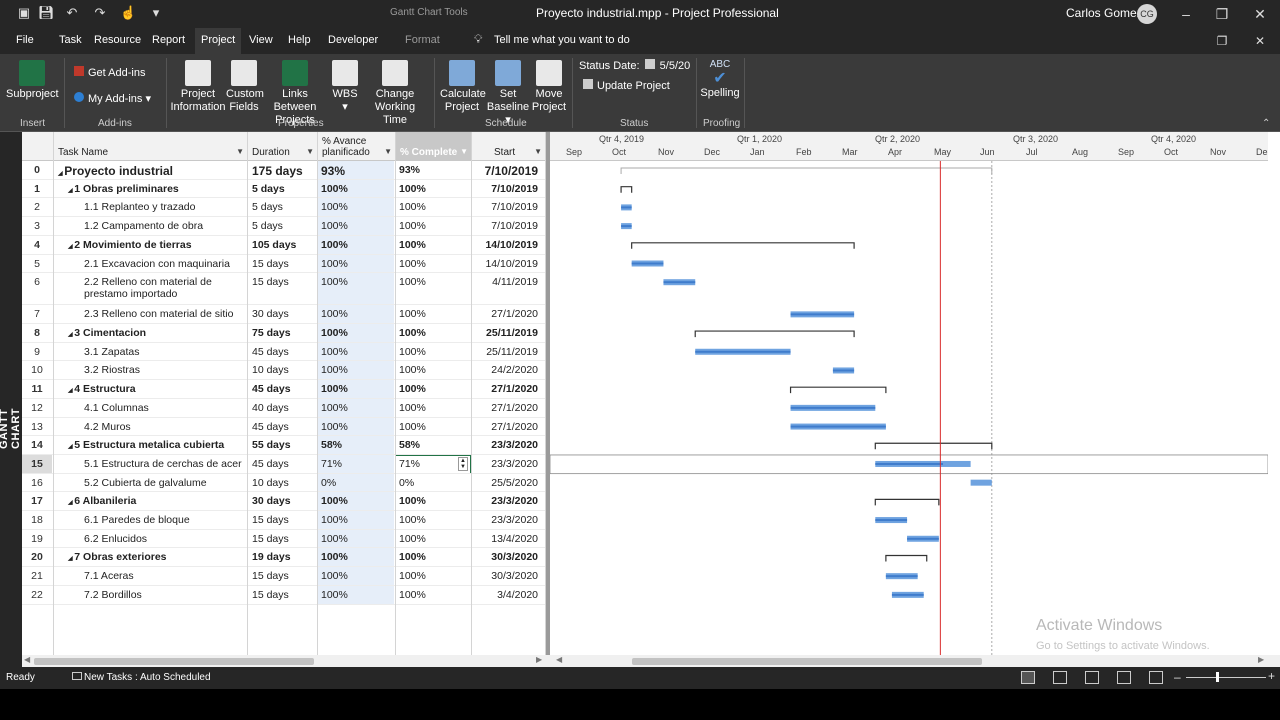  Describe the element at coordinates (150, 226) in the screenshot. I see `task-name-cell: 1.2 Campamento de obra` at that location.